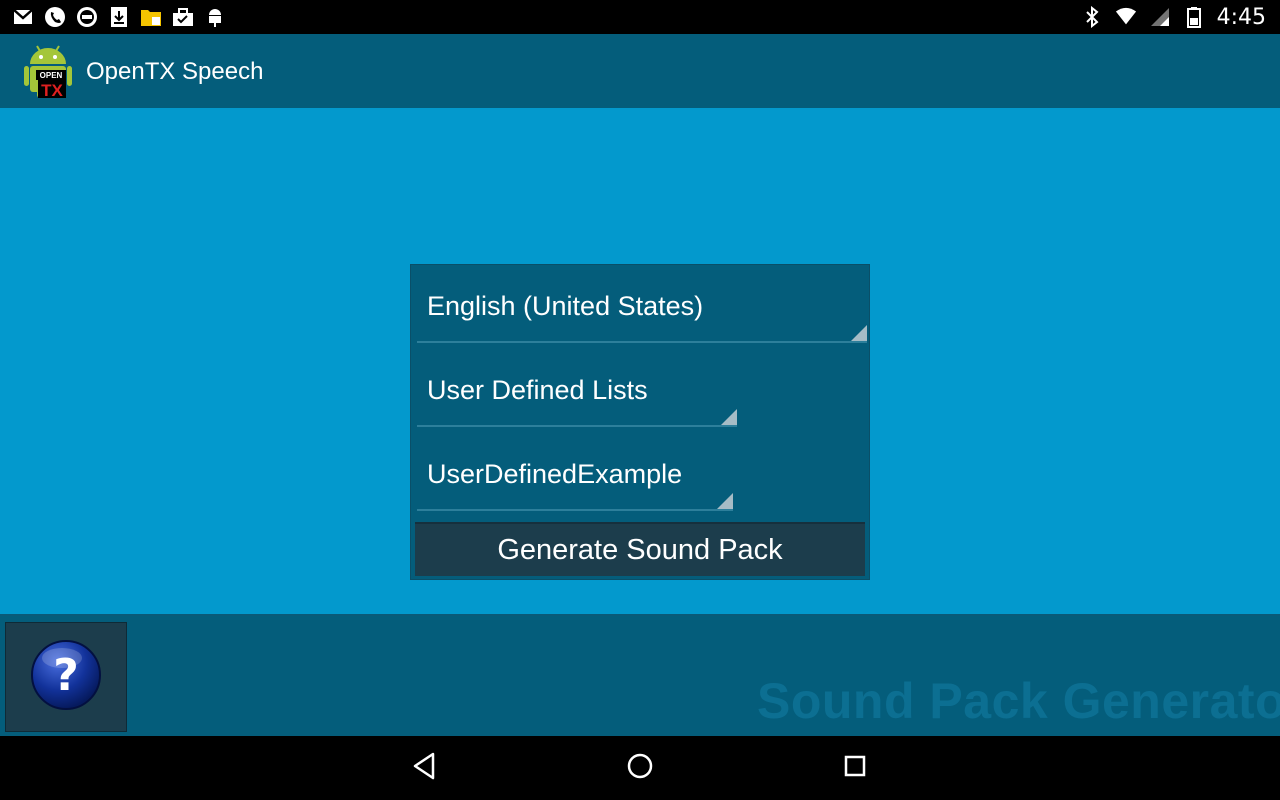 This screenshot has height=800, width=1280. I want to click on media-icon, so click(87, 17).